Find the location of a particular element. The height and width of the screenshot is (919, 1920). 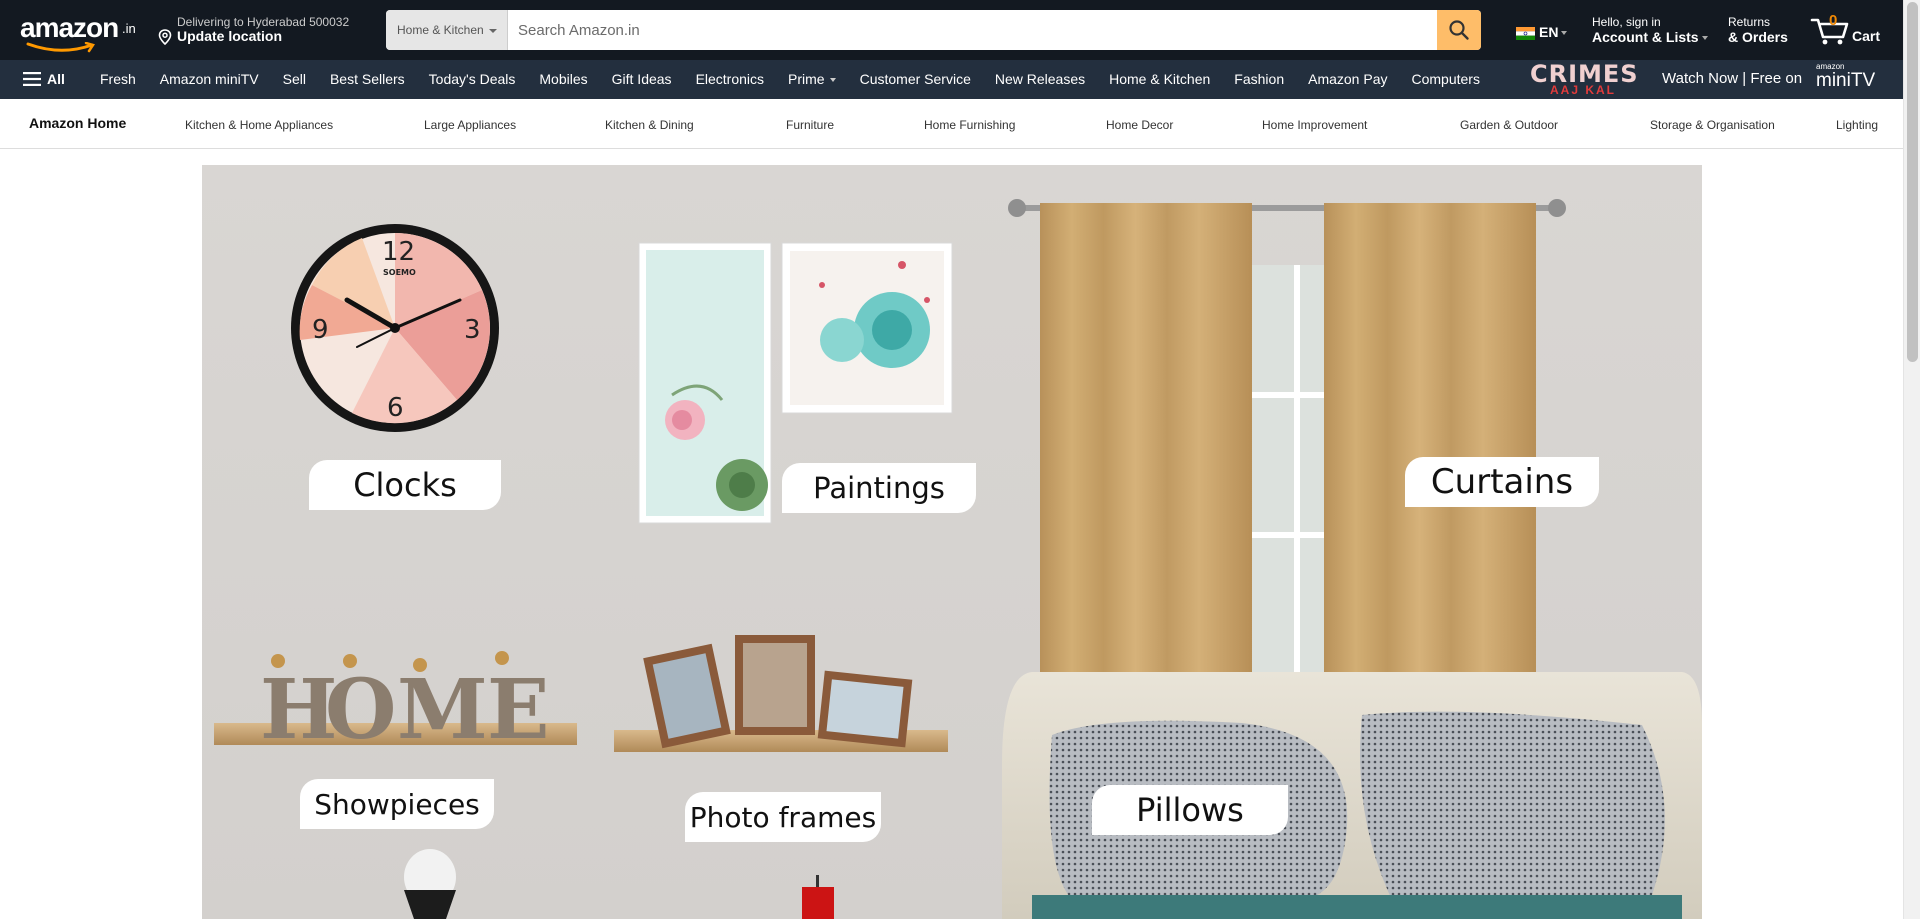

promo-show-subtitle: AAJ KAL is located at coordinates (1583, 90).